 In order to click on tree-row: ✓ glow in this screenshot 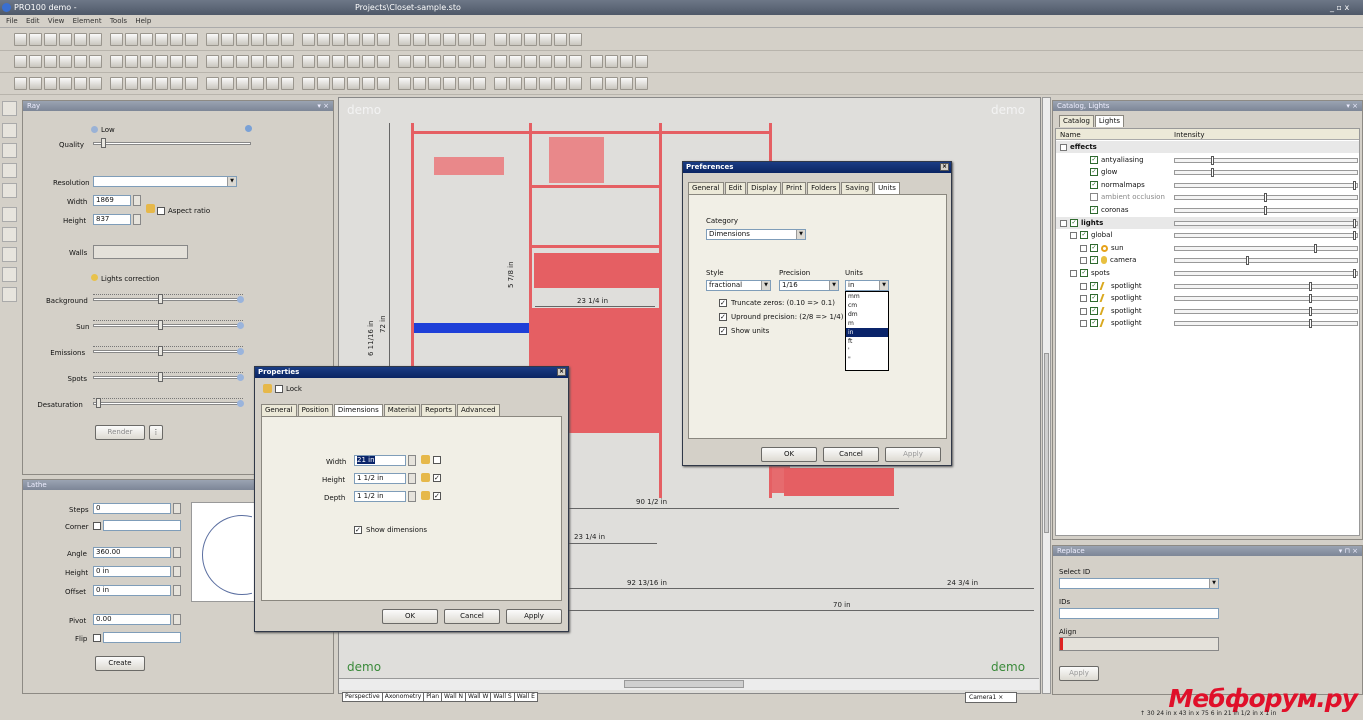, I will do `click(1207, 172)`.